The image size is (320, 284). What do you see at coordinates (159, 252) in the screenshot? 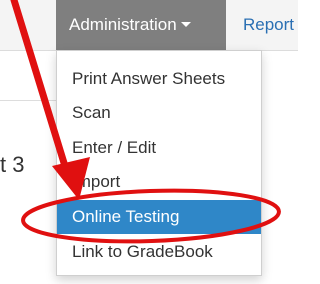
I see `menu-item-link-to-gradebook: Link to GradeBook` at bounding box center [159, 252].